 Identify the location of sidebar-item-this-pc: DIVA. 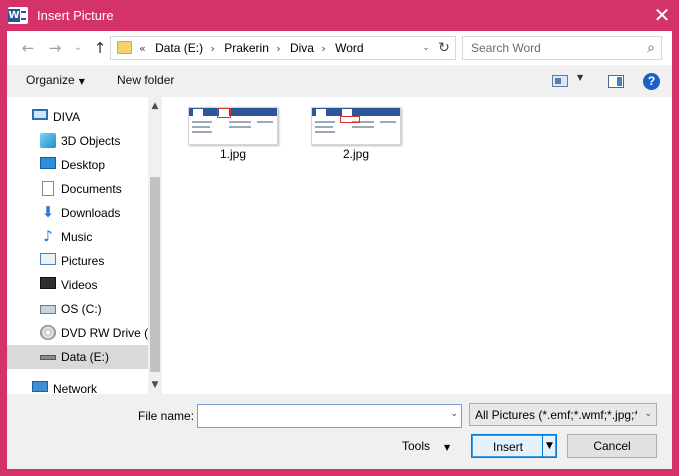
(77, 117).